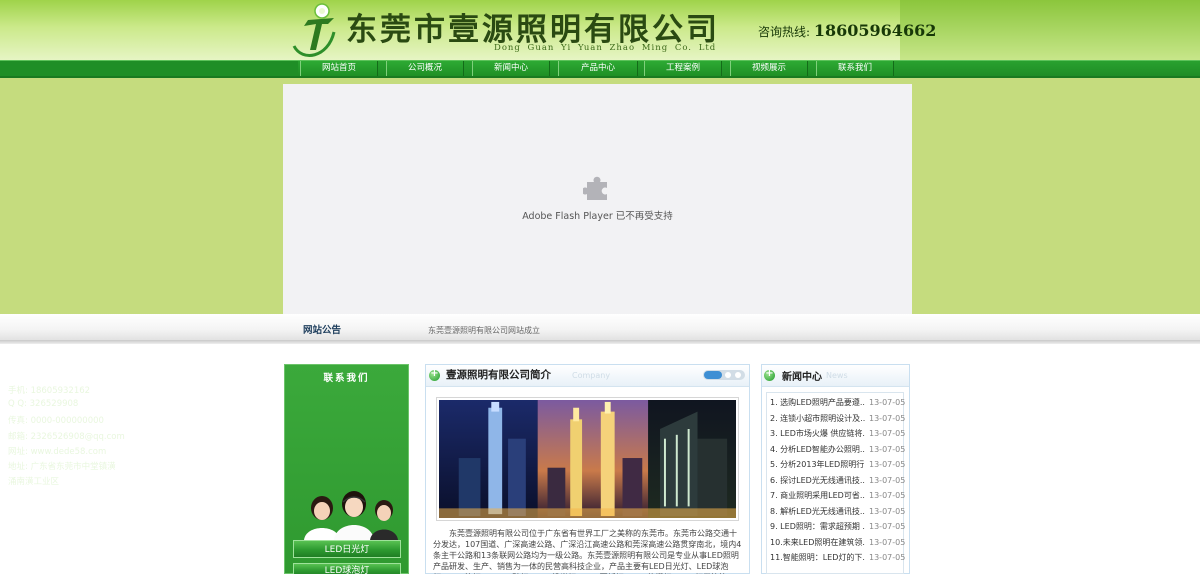  I want to click on news-item: 6. 探讨LED光无线通讯技... 13-07-05, so click(838, 480).